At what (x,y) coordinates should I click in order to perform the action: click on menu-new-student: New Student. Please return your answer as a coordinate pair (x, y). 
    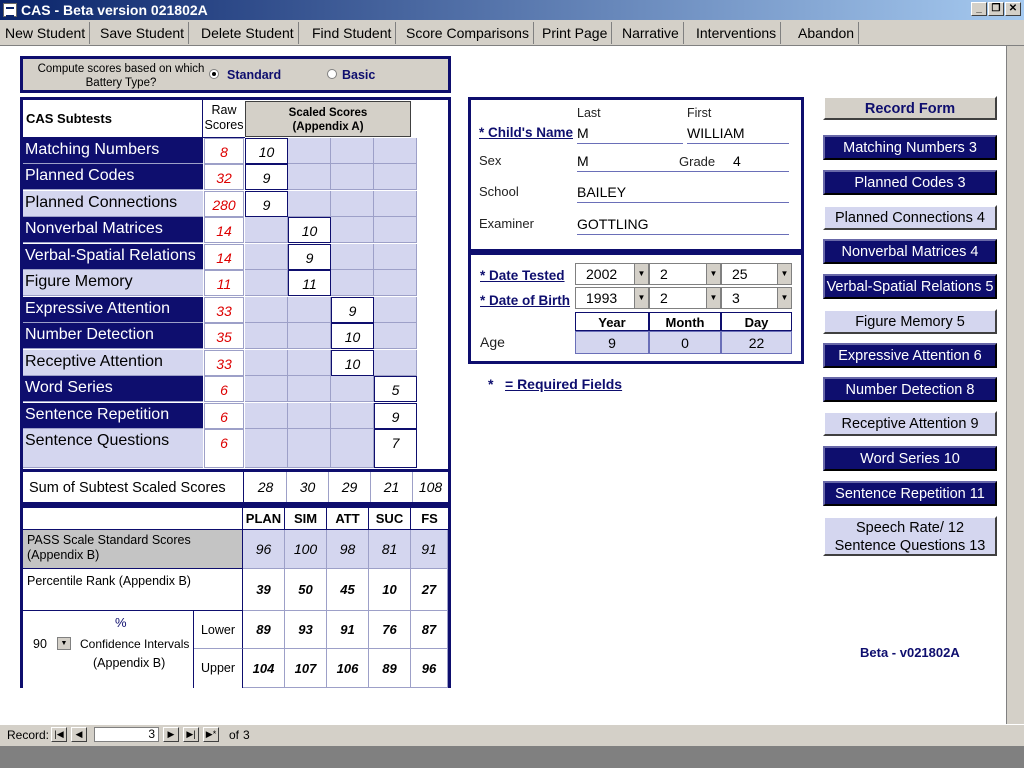
    Looking at the image, I should click on (46, 33).